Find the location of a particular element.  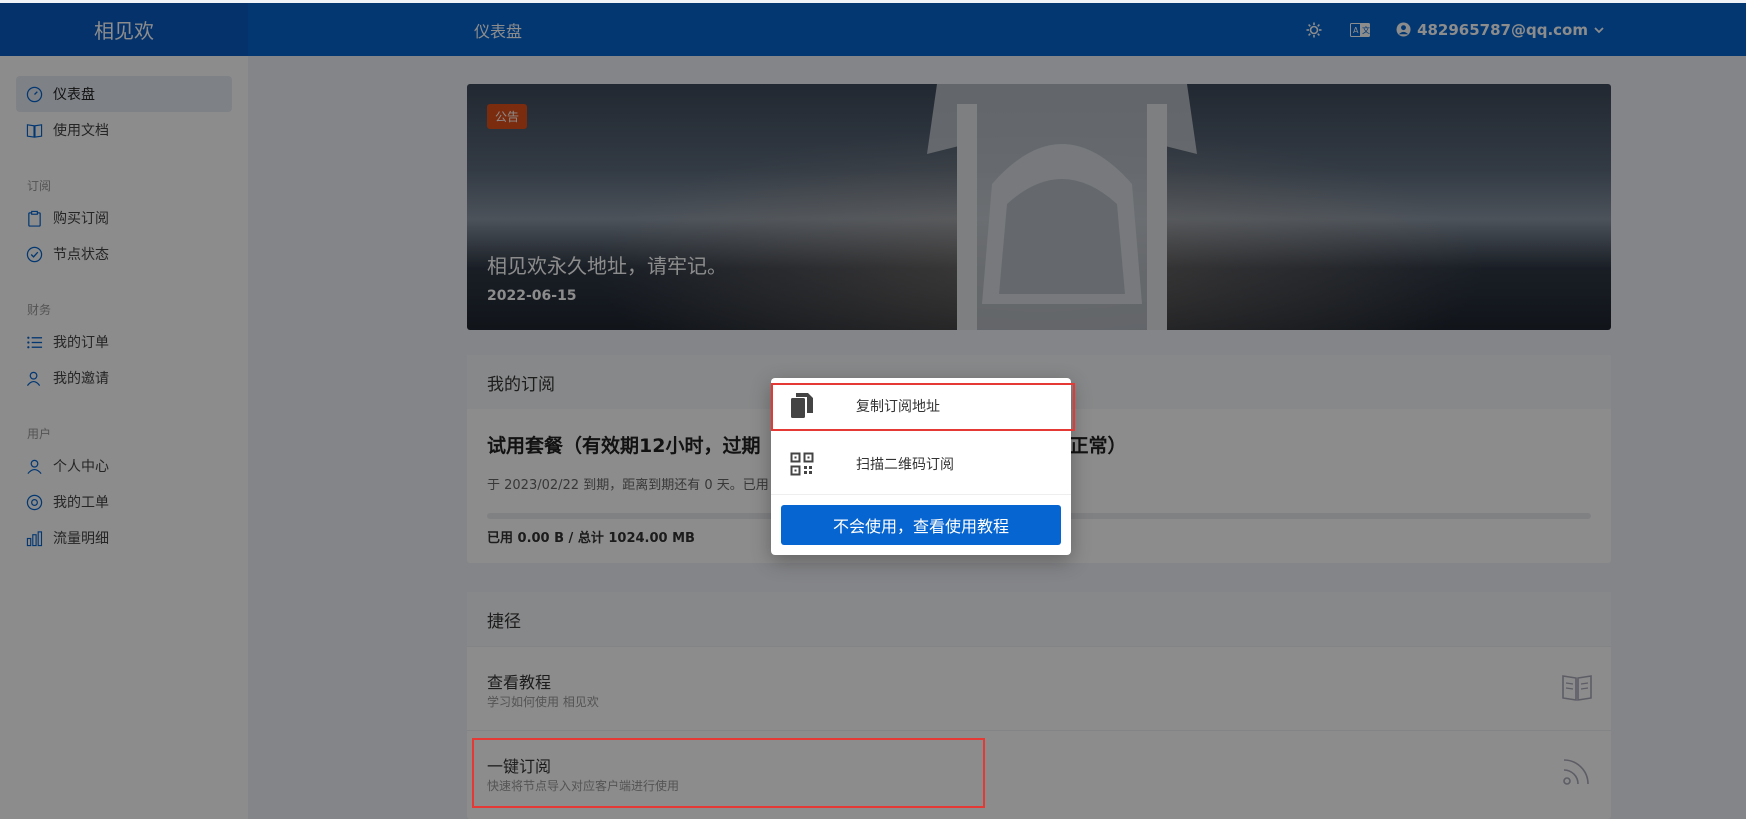

subscribe-popup-menu: 复制订阅地址 扫描二维码订阅 不会使用，查看使用教程 is located at coordinates (921, 466).